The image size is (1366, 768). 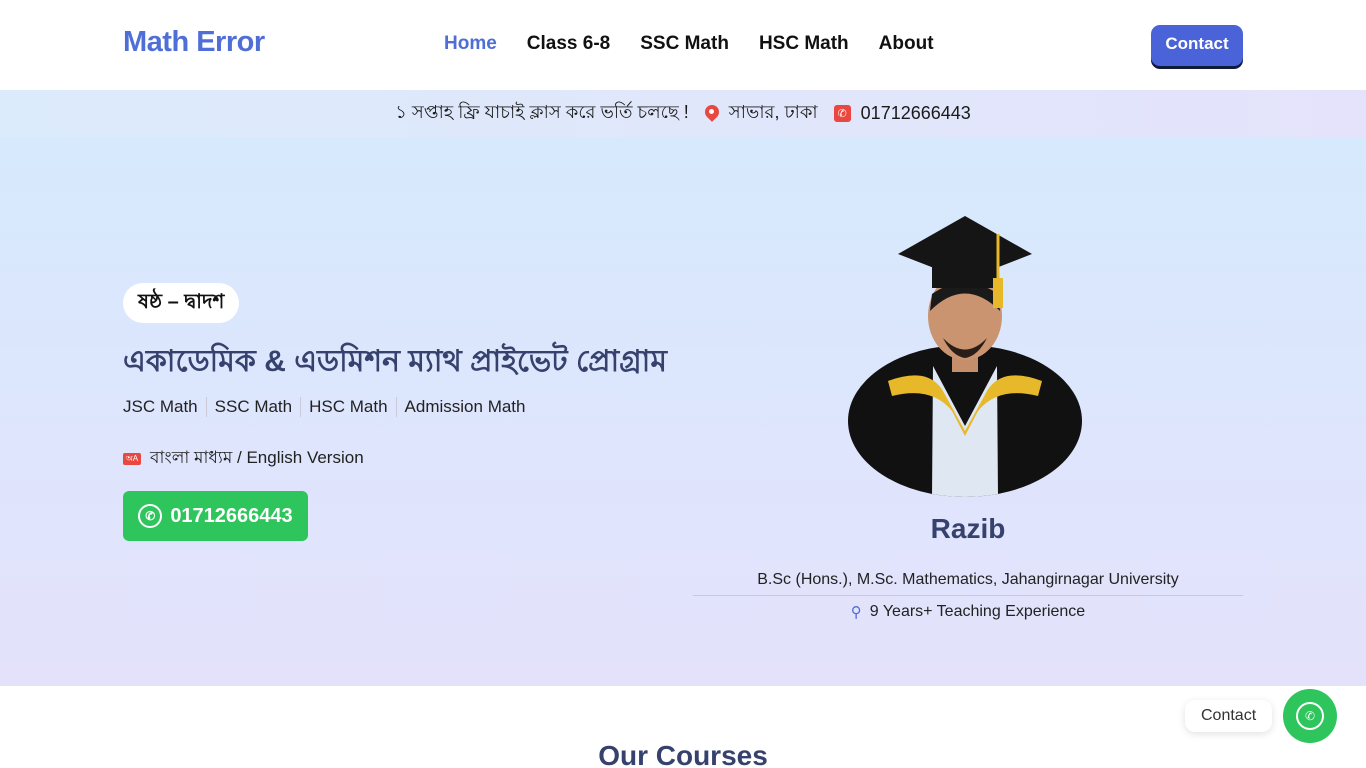 I want to click on nav-home: Home, so click(x=470, y=44).